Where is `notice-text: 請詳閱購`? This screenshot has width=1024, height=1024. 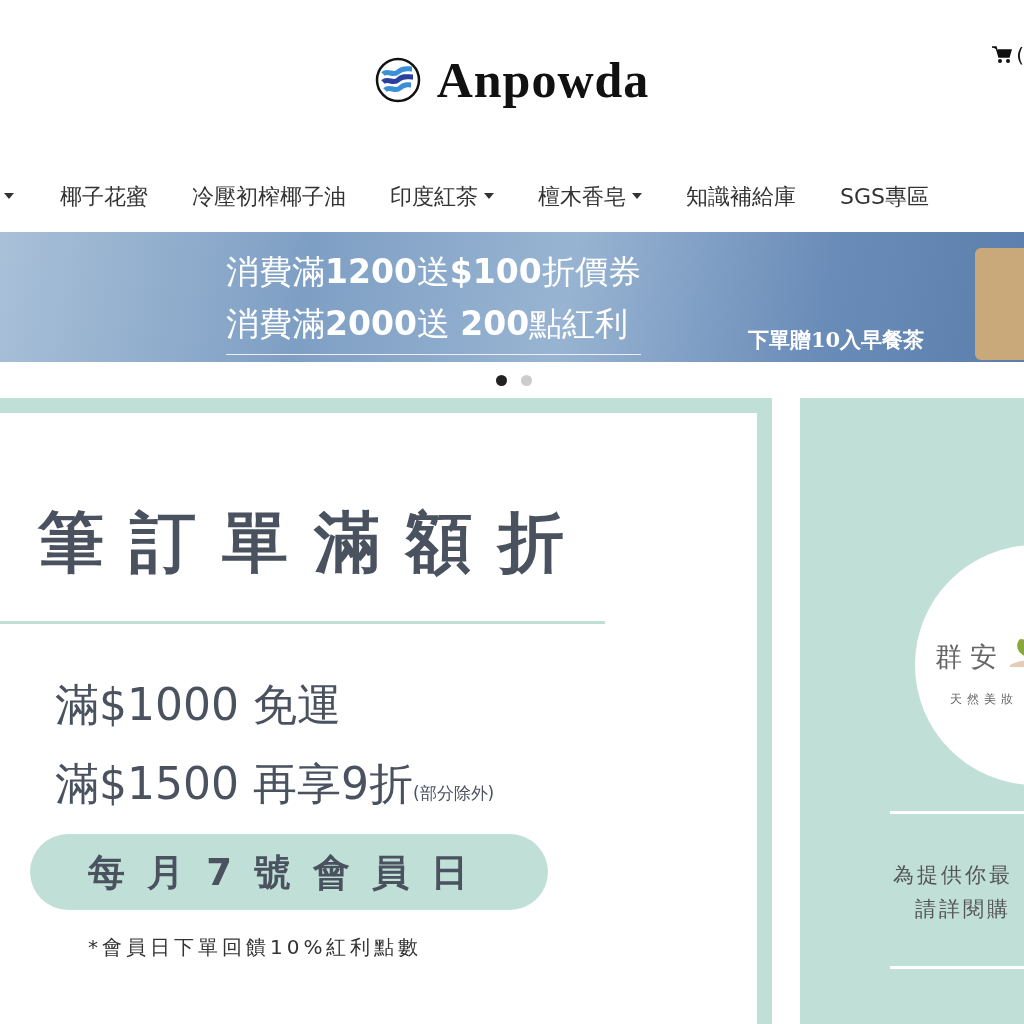
notice-text: 請詳閱購 is located at coordinates (963, 909).